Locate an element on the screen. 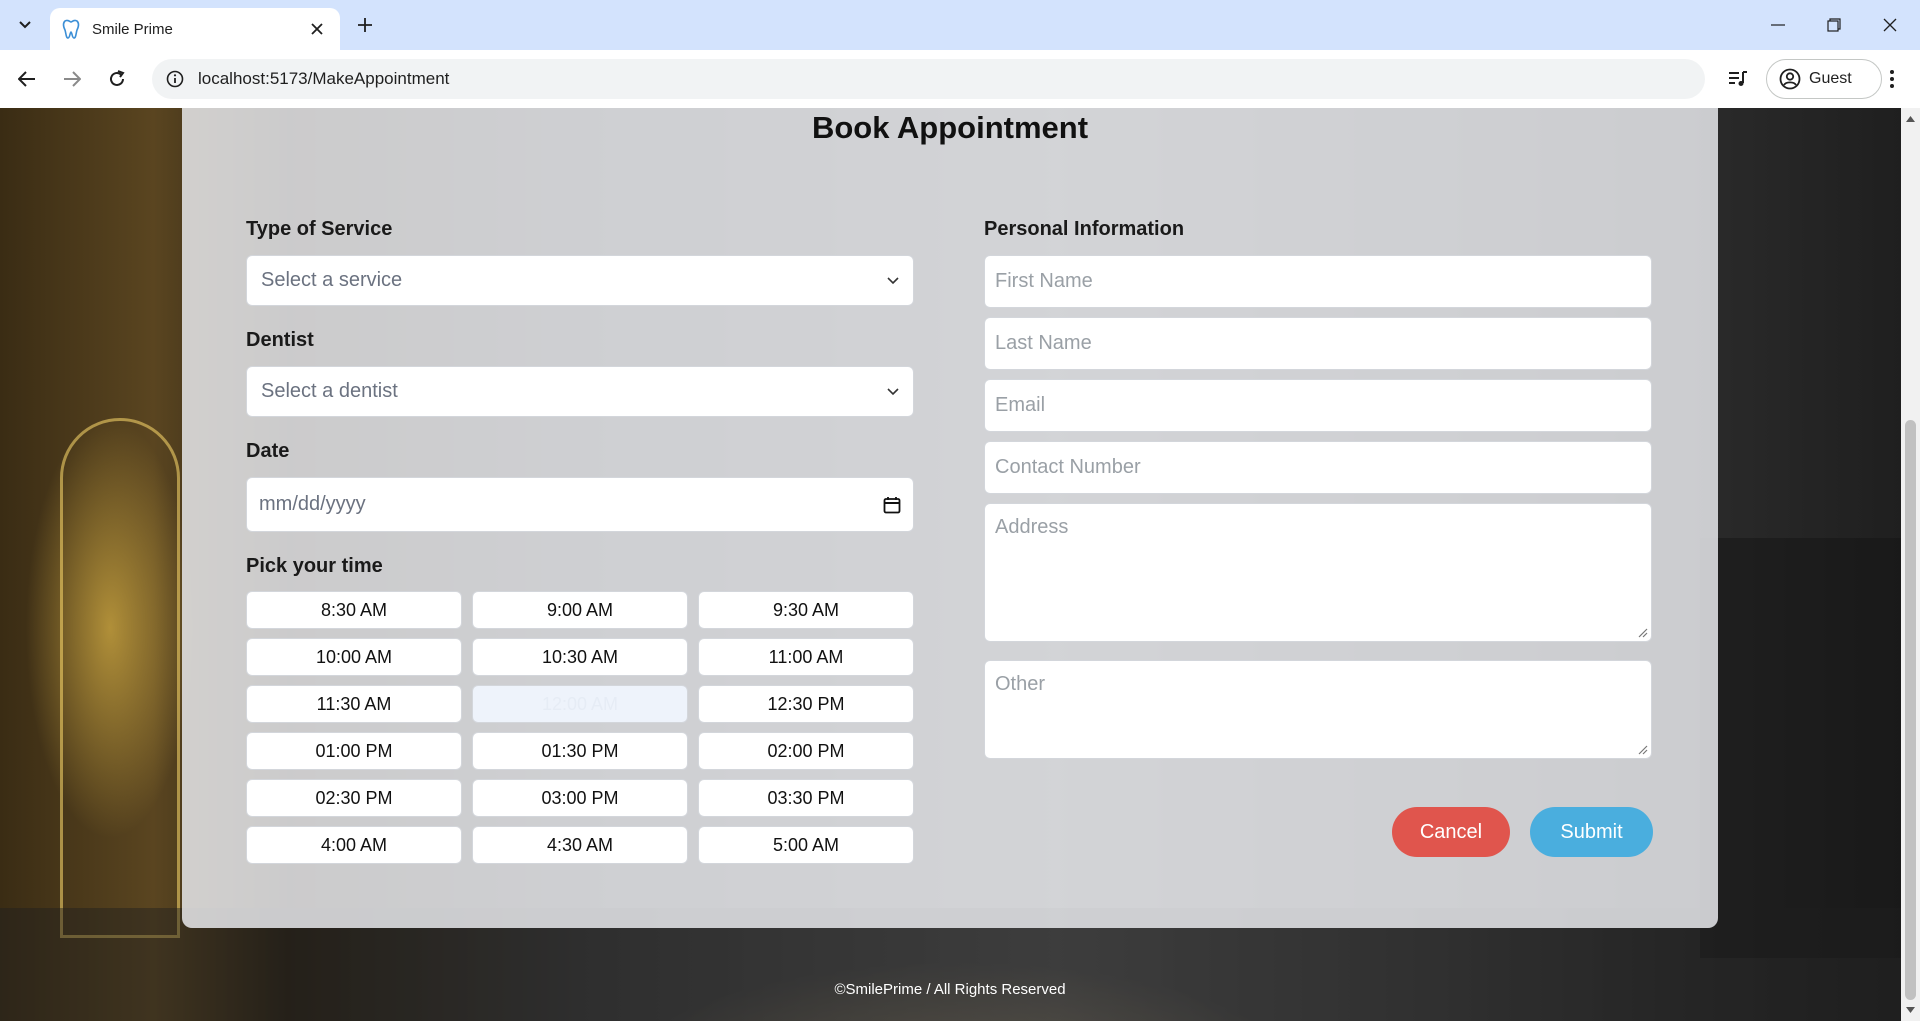  tooth-favicon-icon is located at coordinates (71, 29).